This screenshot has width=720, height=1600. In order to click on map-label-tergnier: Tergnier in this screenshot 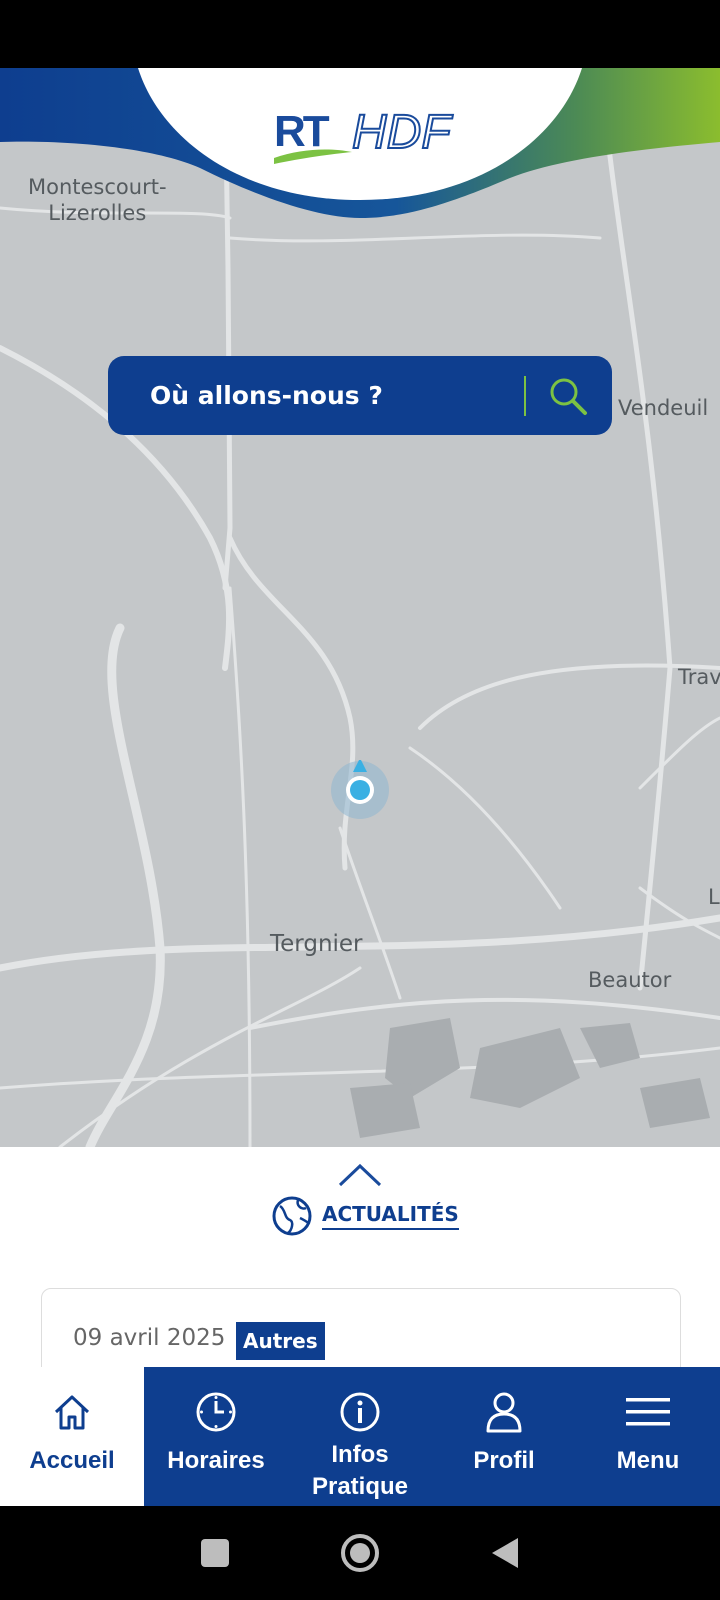, I will do `click(316, 944)`.